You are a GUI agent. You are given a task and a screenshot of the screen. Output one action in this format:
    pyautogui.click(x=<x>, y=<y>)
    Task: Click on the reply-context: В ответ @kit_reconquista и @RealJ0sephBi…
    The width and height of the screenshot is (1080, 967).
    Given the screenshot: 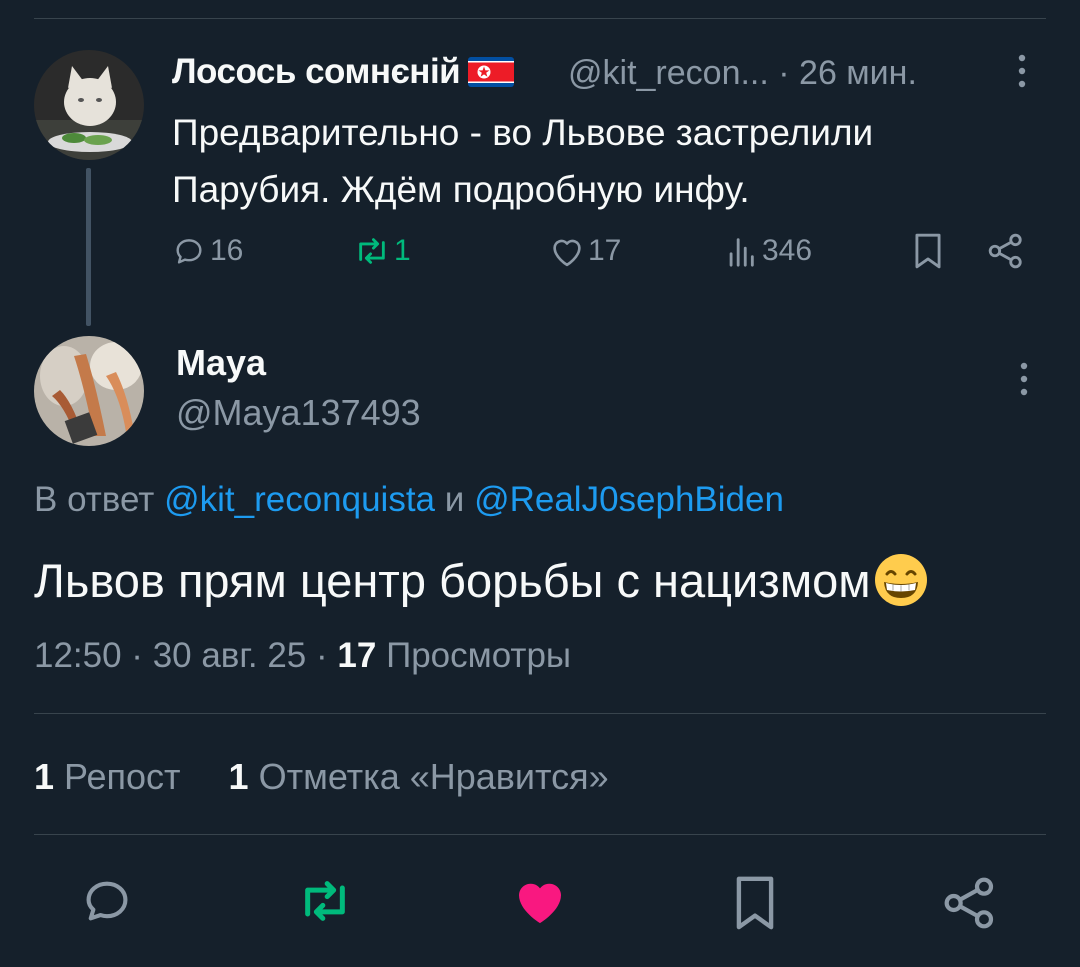 What is the action you would take?
    pyautogui.click(x=409, y=500)
    